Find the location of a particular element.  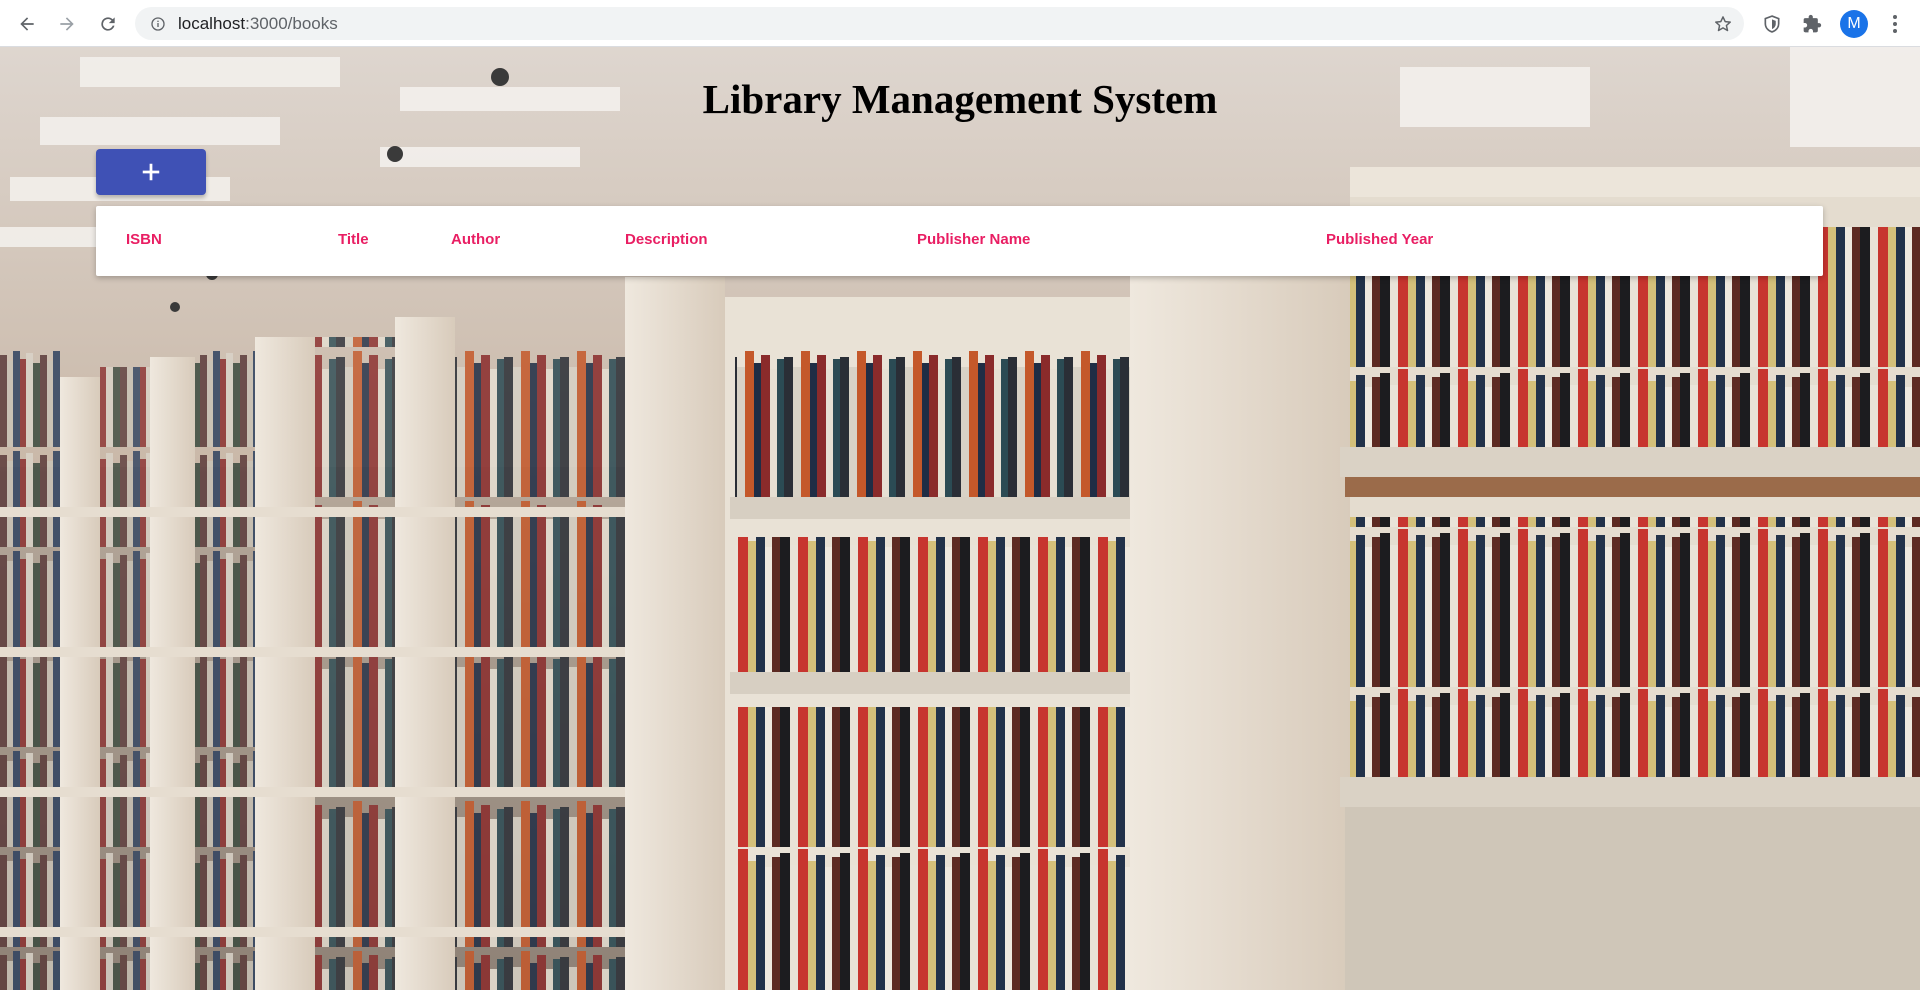

info-icon is located at coordinates (157, 23).